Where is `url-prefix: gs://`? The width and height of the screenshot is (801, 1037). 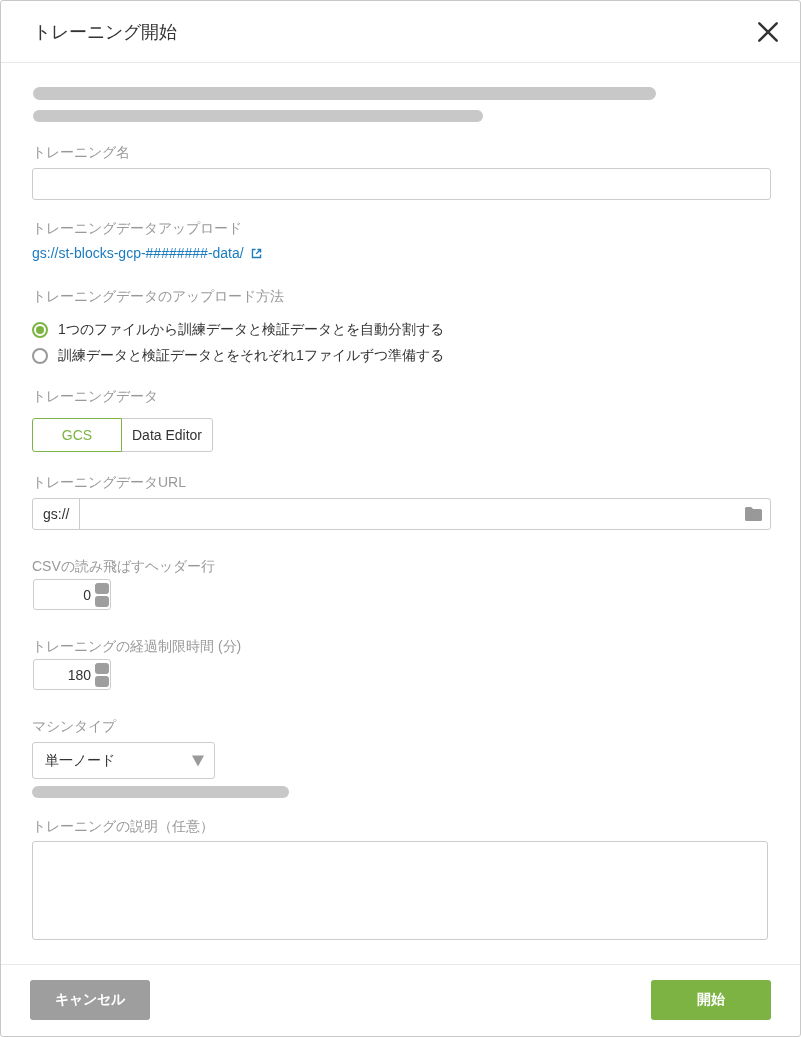
url-prefix: gs:// is located at coordinates (57, 514).